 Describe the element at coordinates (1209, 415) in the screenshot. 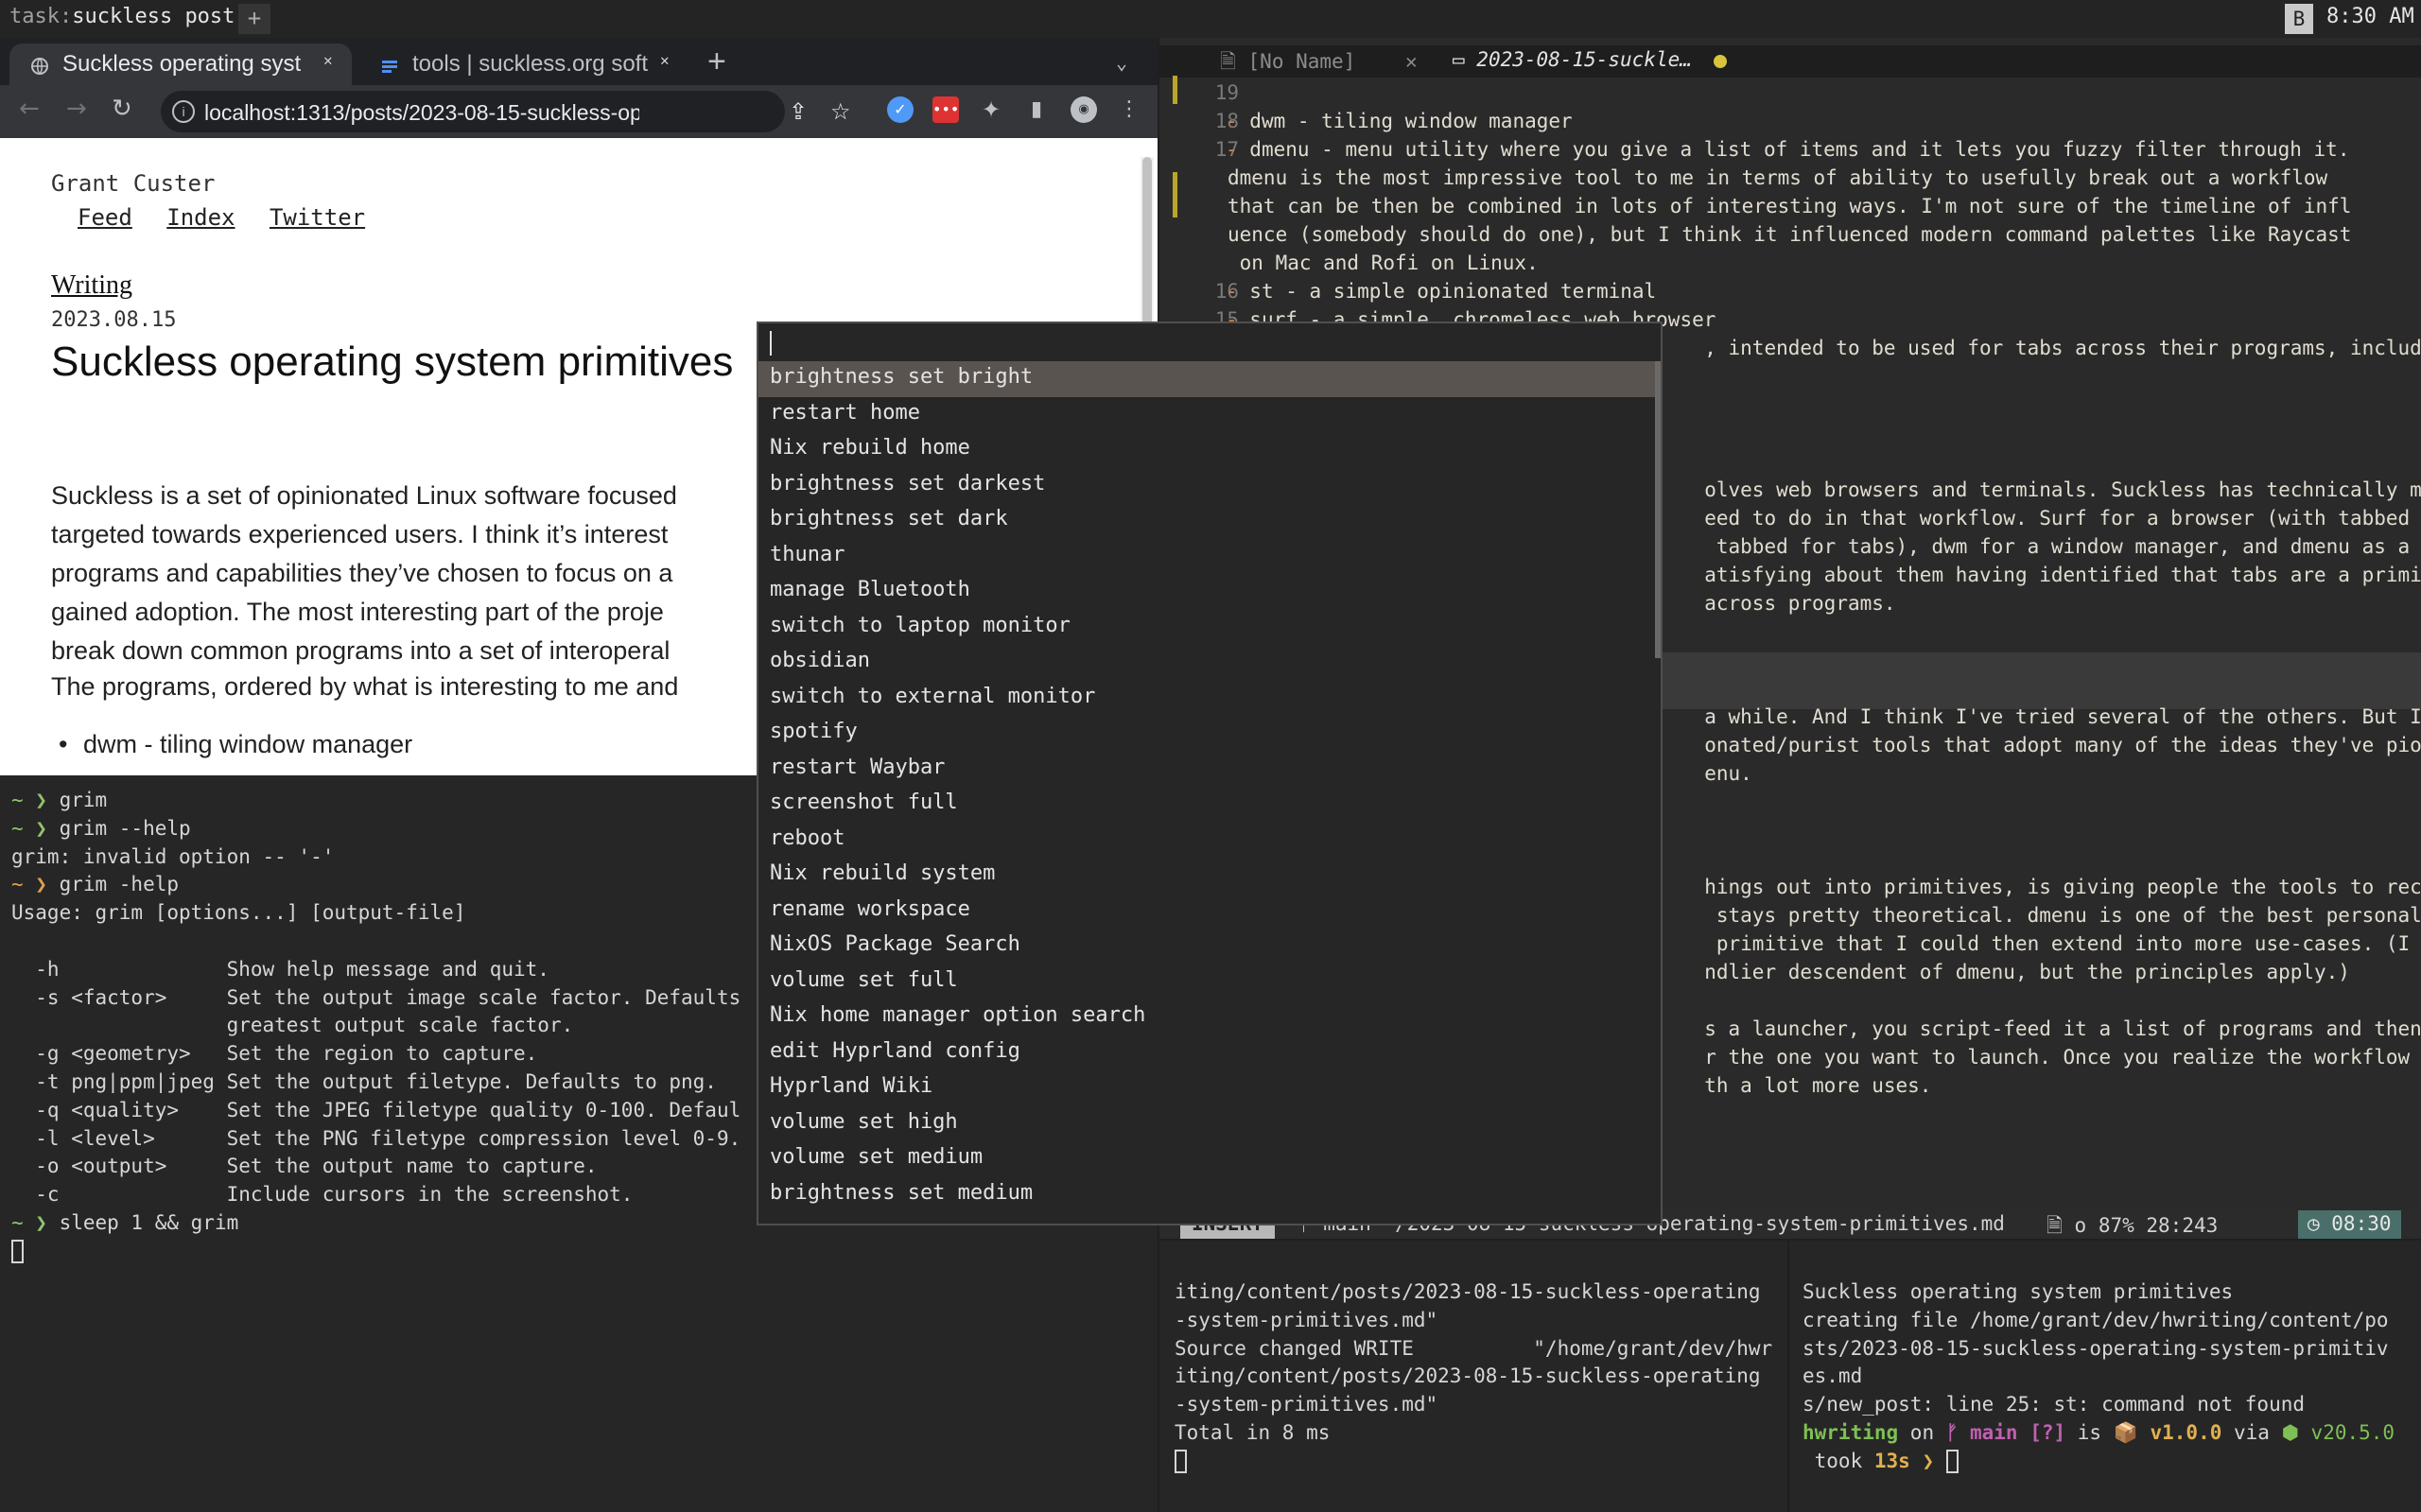

I see `launcher-item: restart home` at that location.